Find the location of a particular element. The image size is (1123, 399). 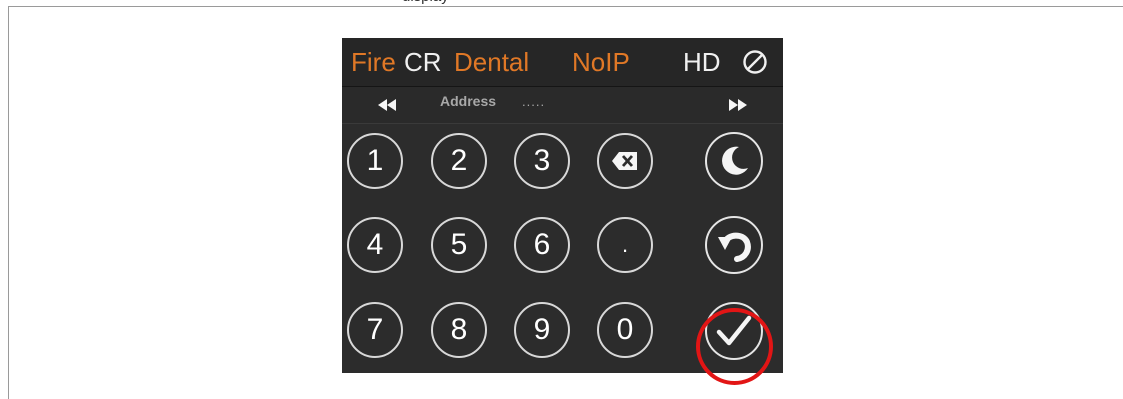

network-mode-label: NoIP is located at coordinates (601, 62).